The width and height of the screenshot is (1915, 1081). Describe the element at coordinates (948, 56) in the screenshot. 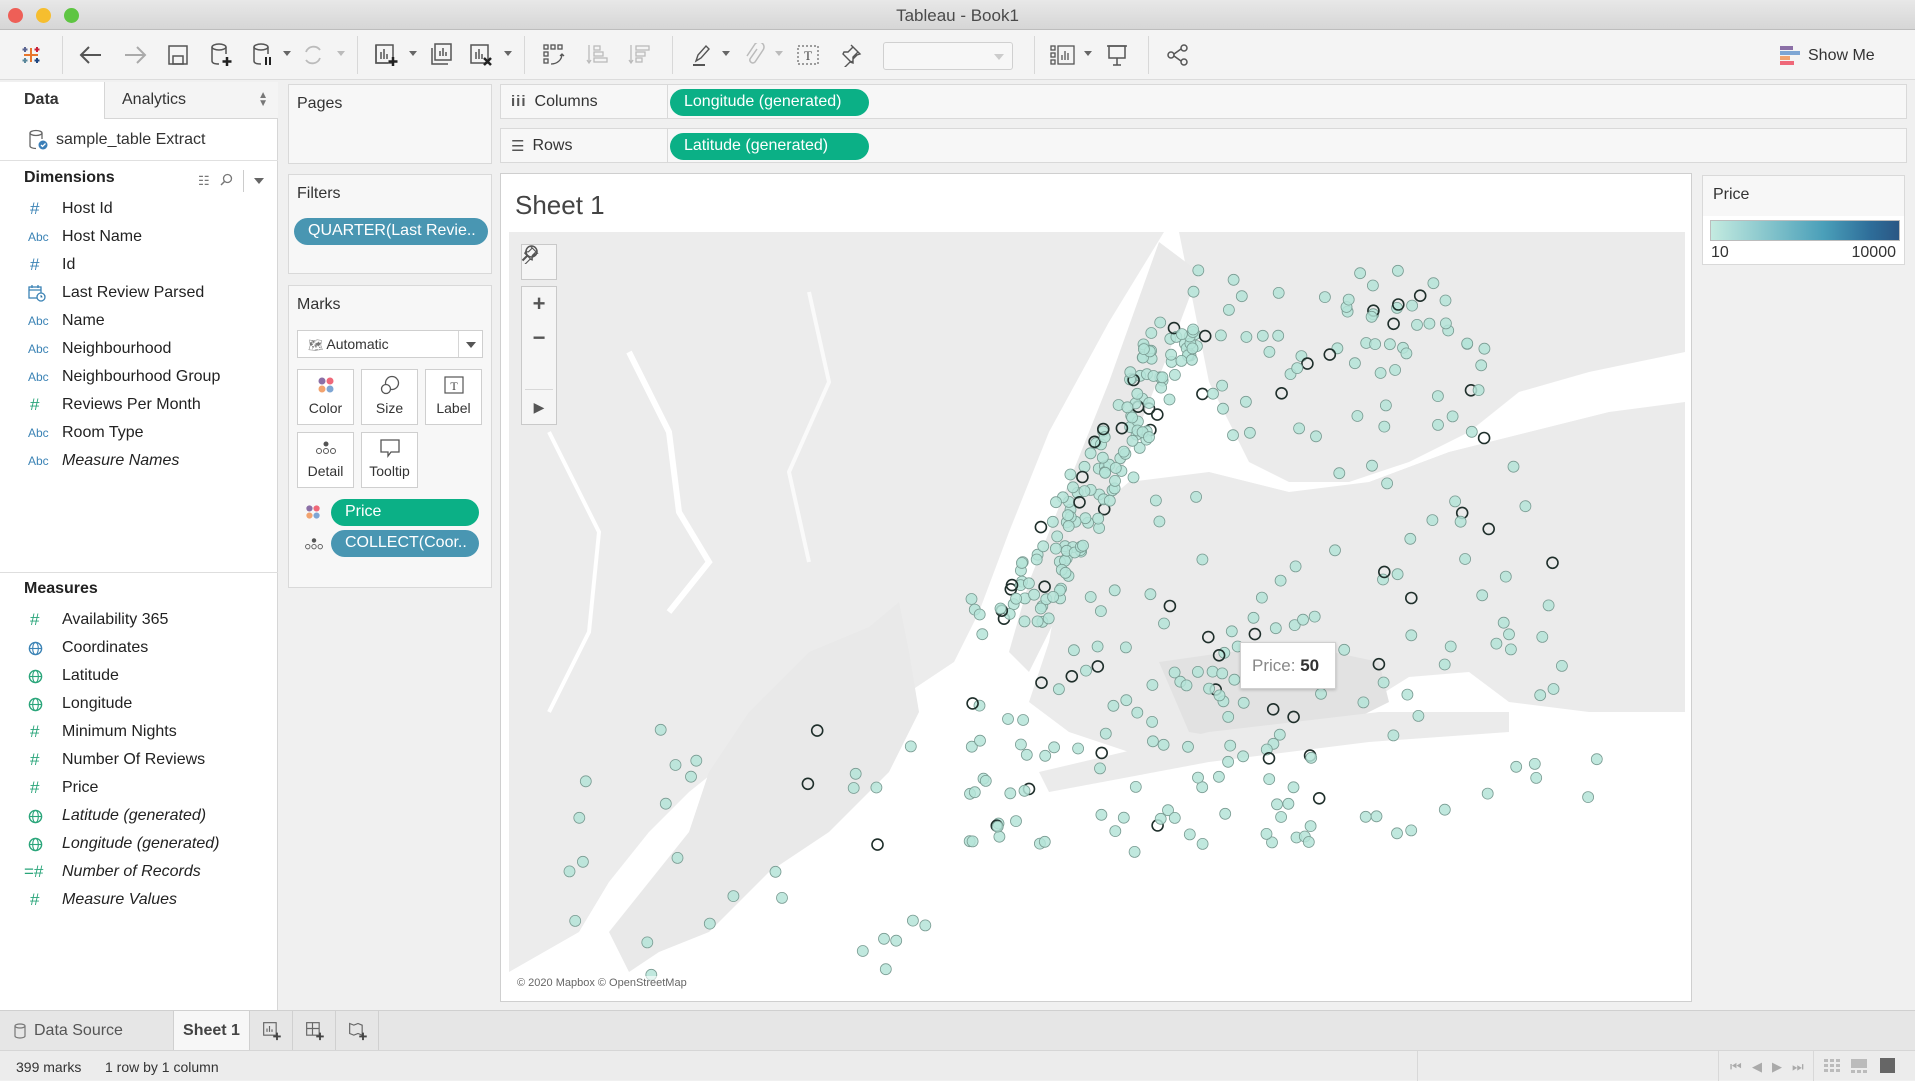

I see `fit-dropdown` at that location.